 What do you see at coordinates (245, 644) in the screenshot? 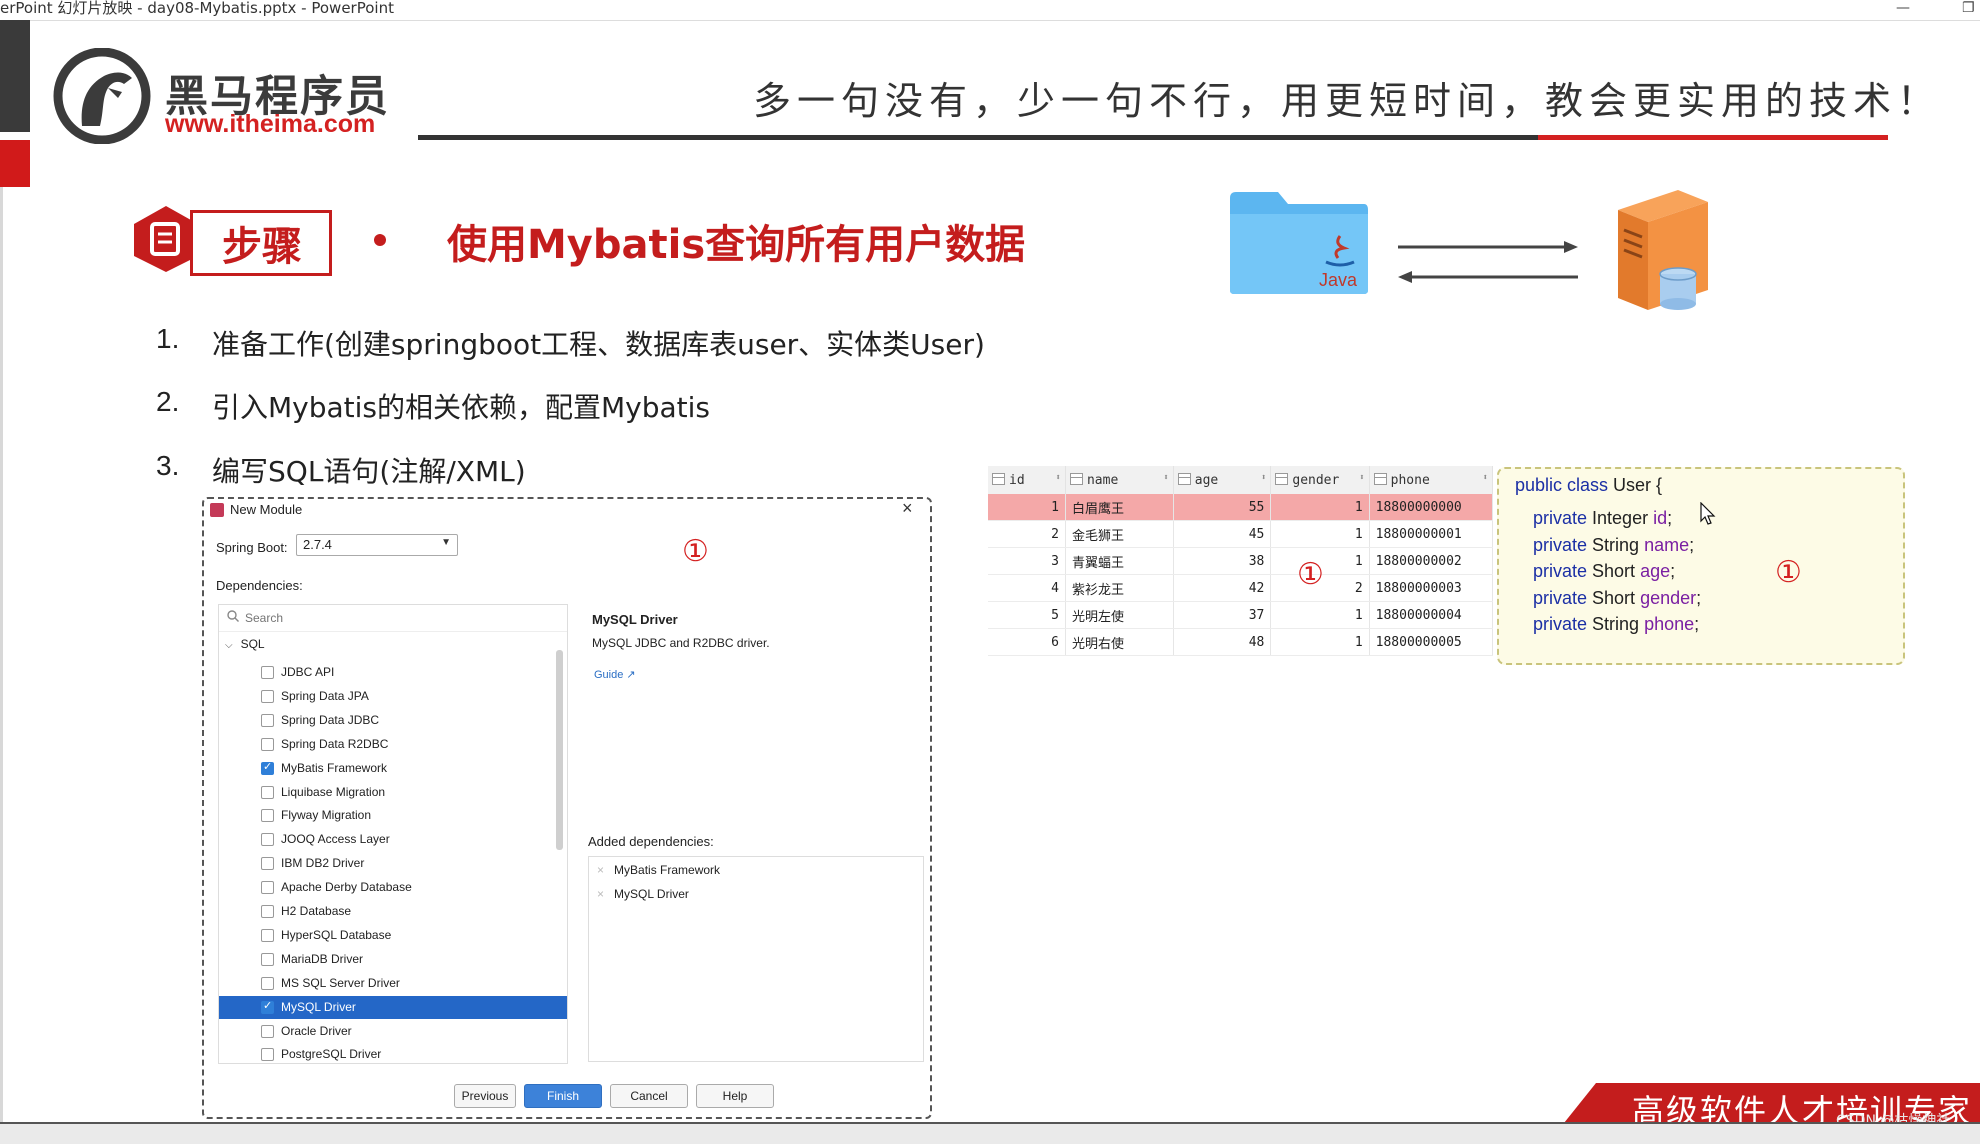
I see `tree-group-sql: ⌵ SQL` at bounding box center [245, 644].